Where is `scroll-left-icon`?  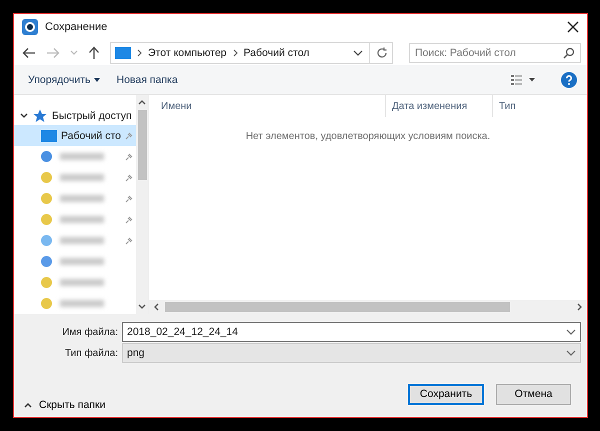 scroll-left-icon is located at coordinates (156, 307).